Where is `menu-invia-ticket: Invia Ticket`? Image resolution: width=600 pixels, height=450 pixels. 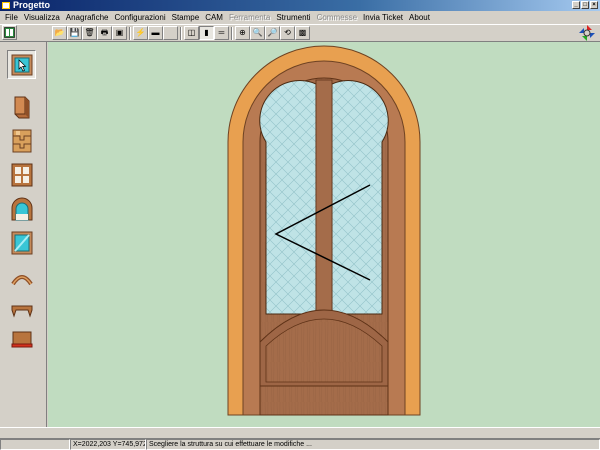
menu-invia-ticket: Invia Ticket is located at coordinates (383, 17).